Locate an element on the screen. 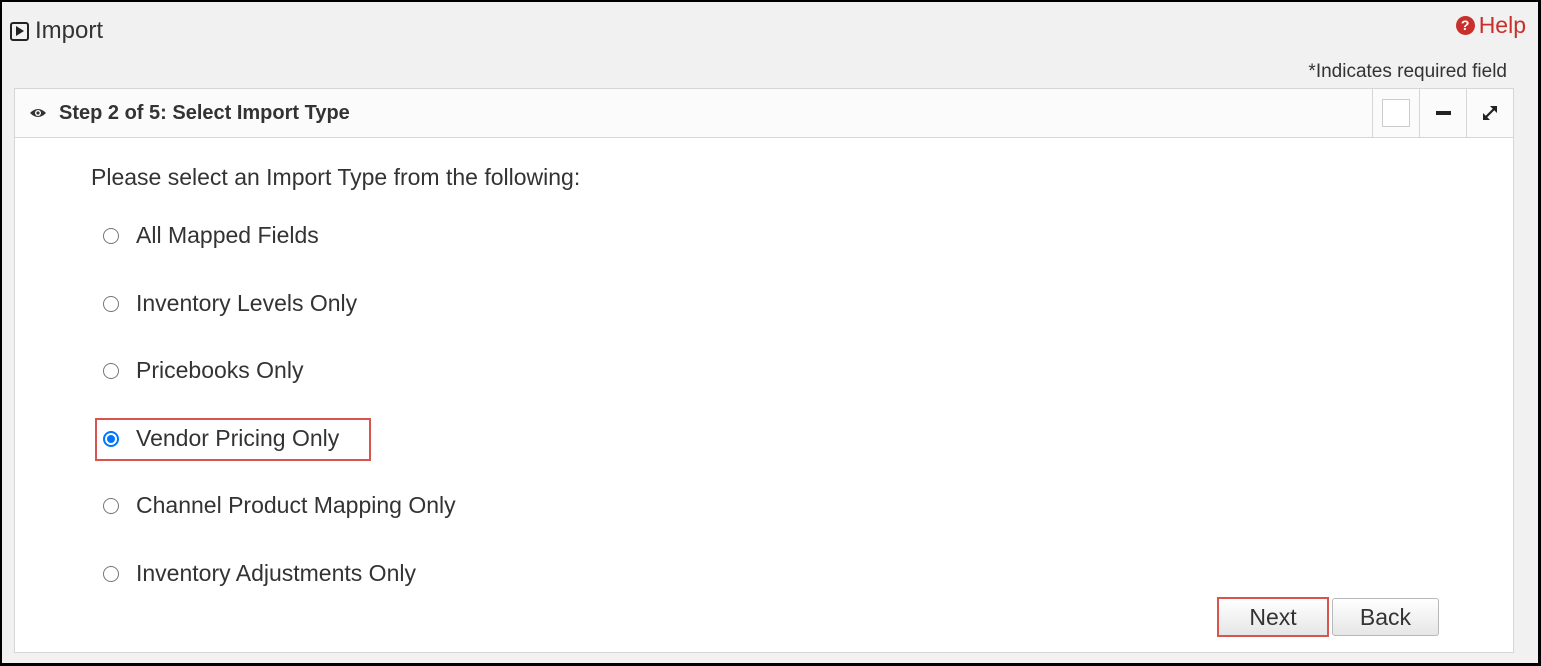  option-pricebooks-only: Pricebooks Only is located at coordinates (203, 370).